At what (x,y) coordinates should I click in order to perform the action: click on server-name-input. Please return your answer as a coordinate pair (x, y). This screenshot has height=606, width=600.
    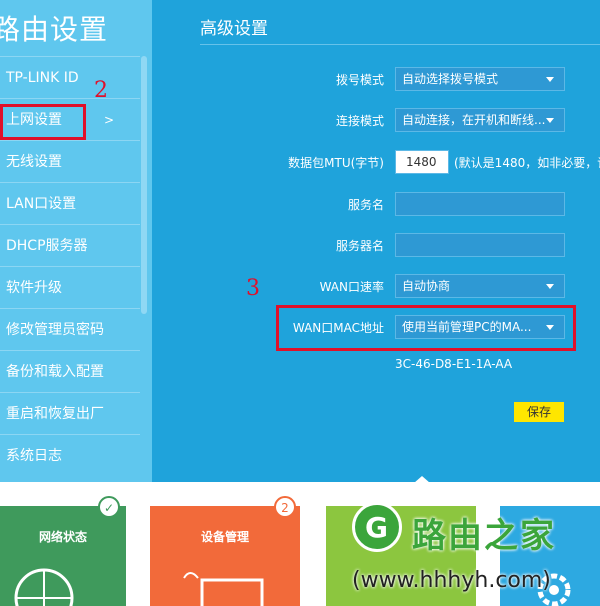
    Looking at the image, I should click on (480, 245).